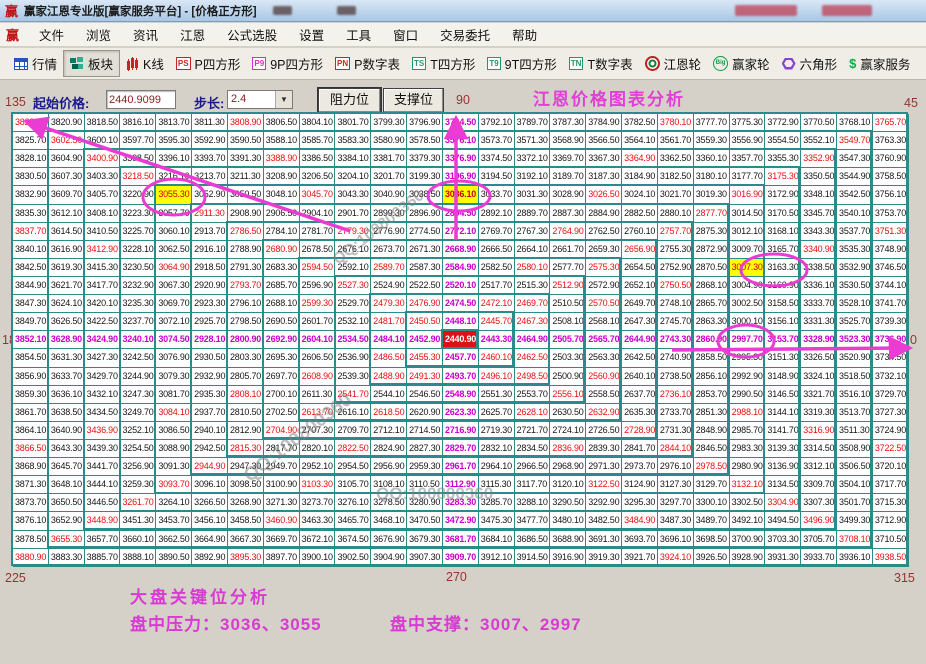  What do you see at coordinates (353, 195) in the screenshot?
I see `grid-cell: 3043.30` at bounding box center [353, 195].